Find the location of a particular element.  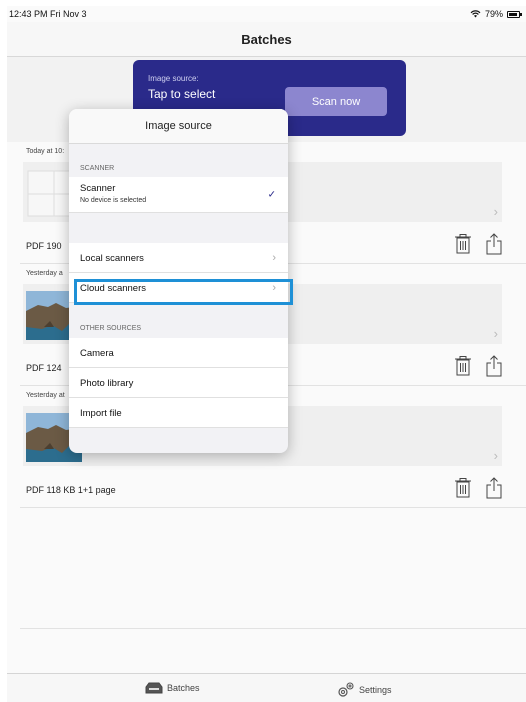

image-source-selector: Tap to select is located at coordinates (181, 94).